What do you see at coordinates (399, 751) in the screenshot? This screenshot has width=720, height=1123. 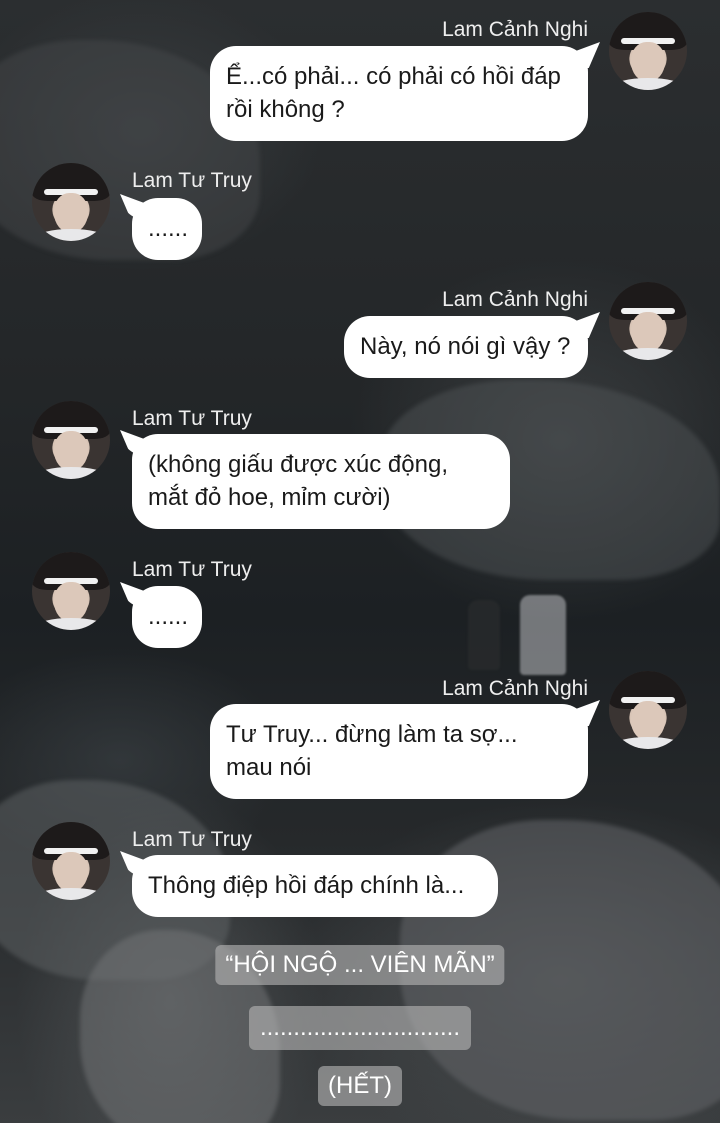 I see `message-bubble: Tư Truy... đừng làm ta sợ... mau nói` at bounding box center [399, 751].